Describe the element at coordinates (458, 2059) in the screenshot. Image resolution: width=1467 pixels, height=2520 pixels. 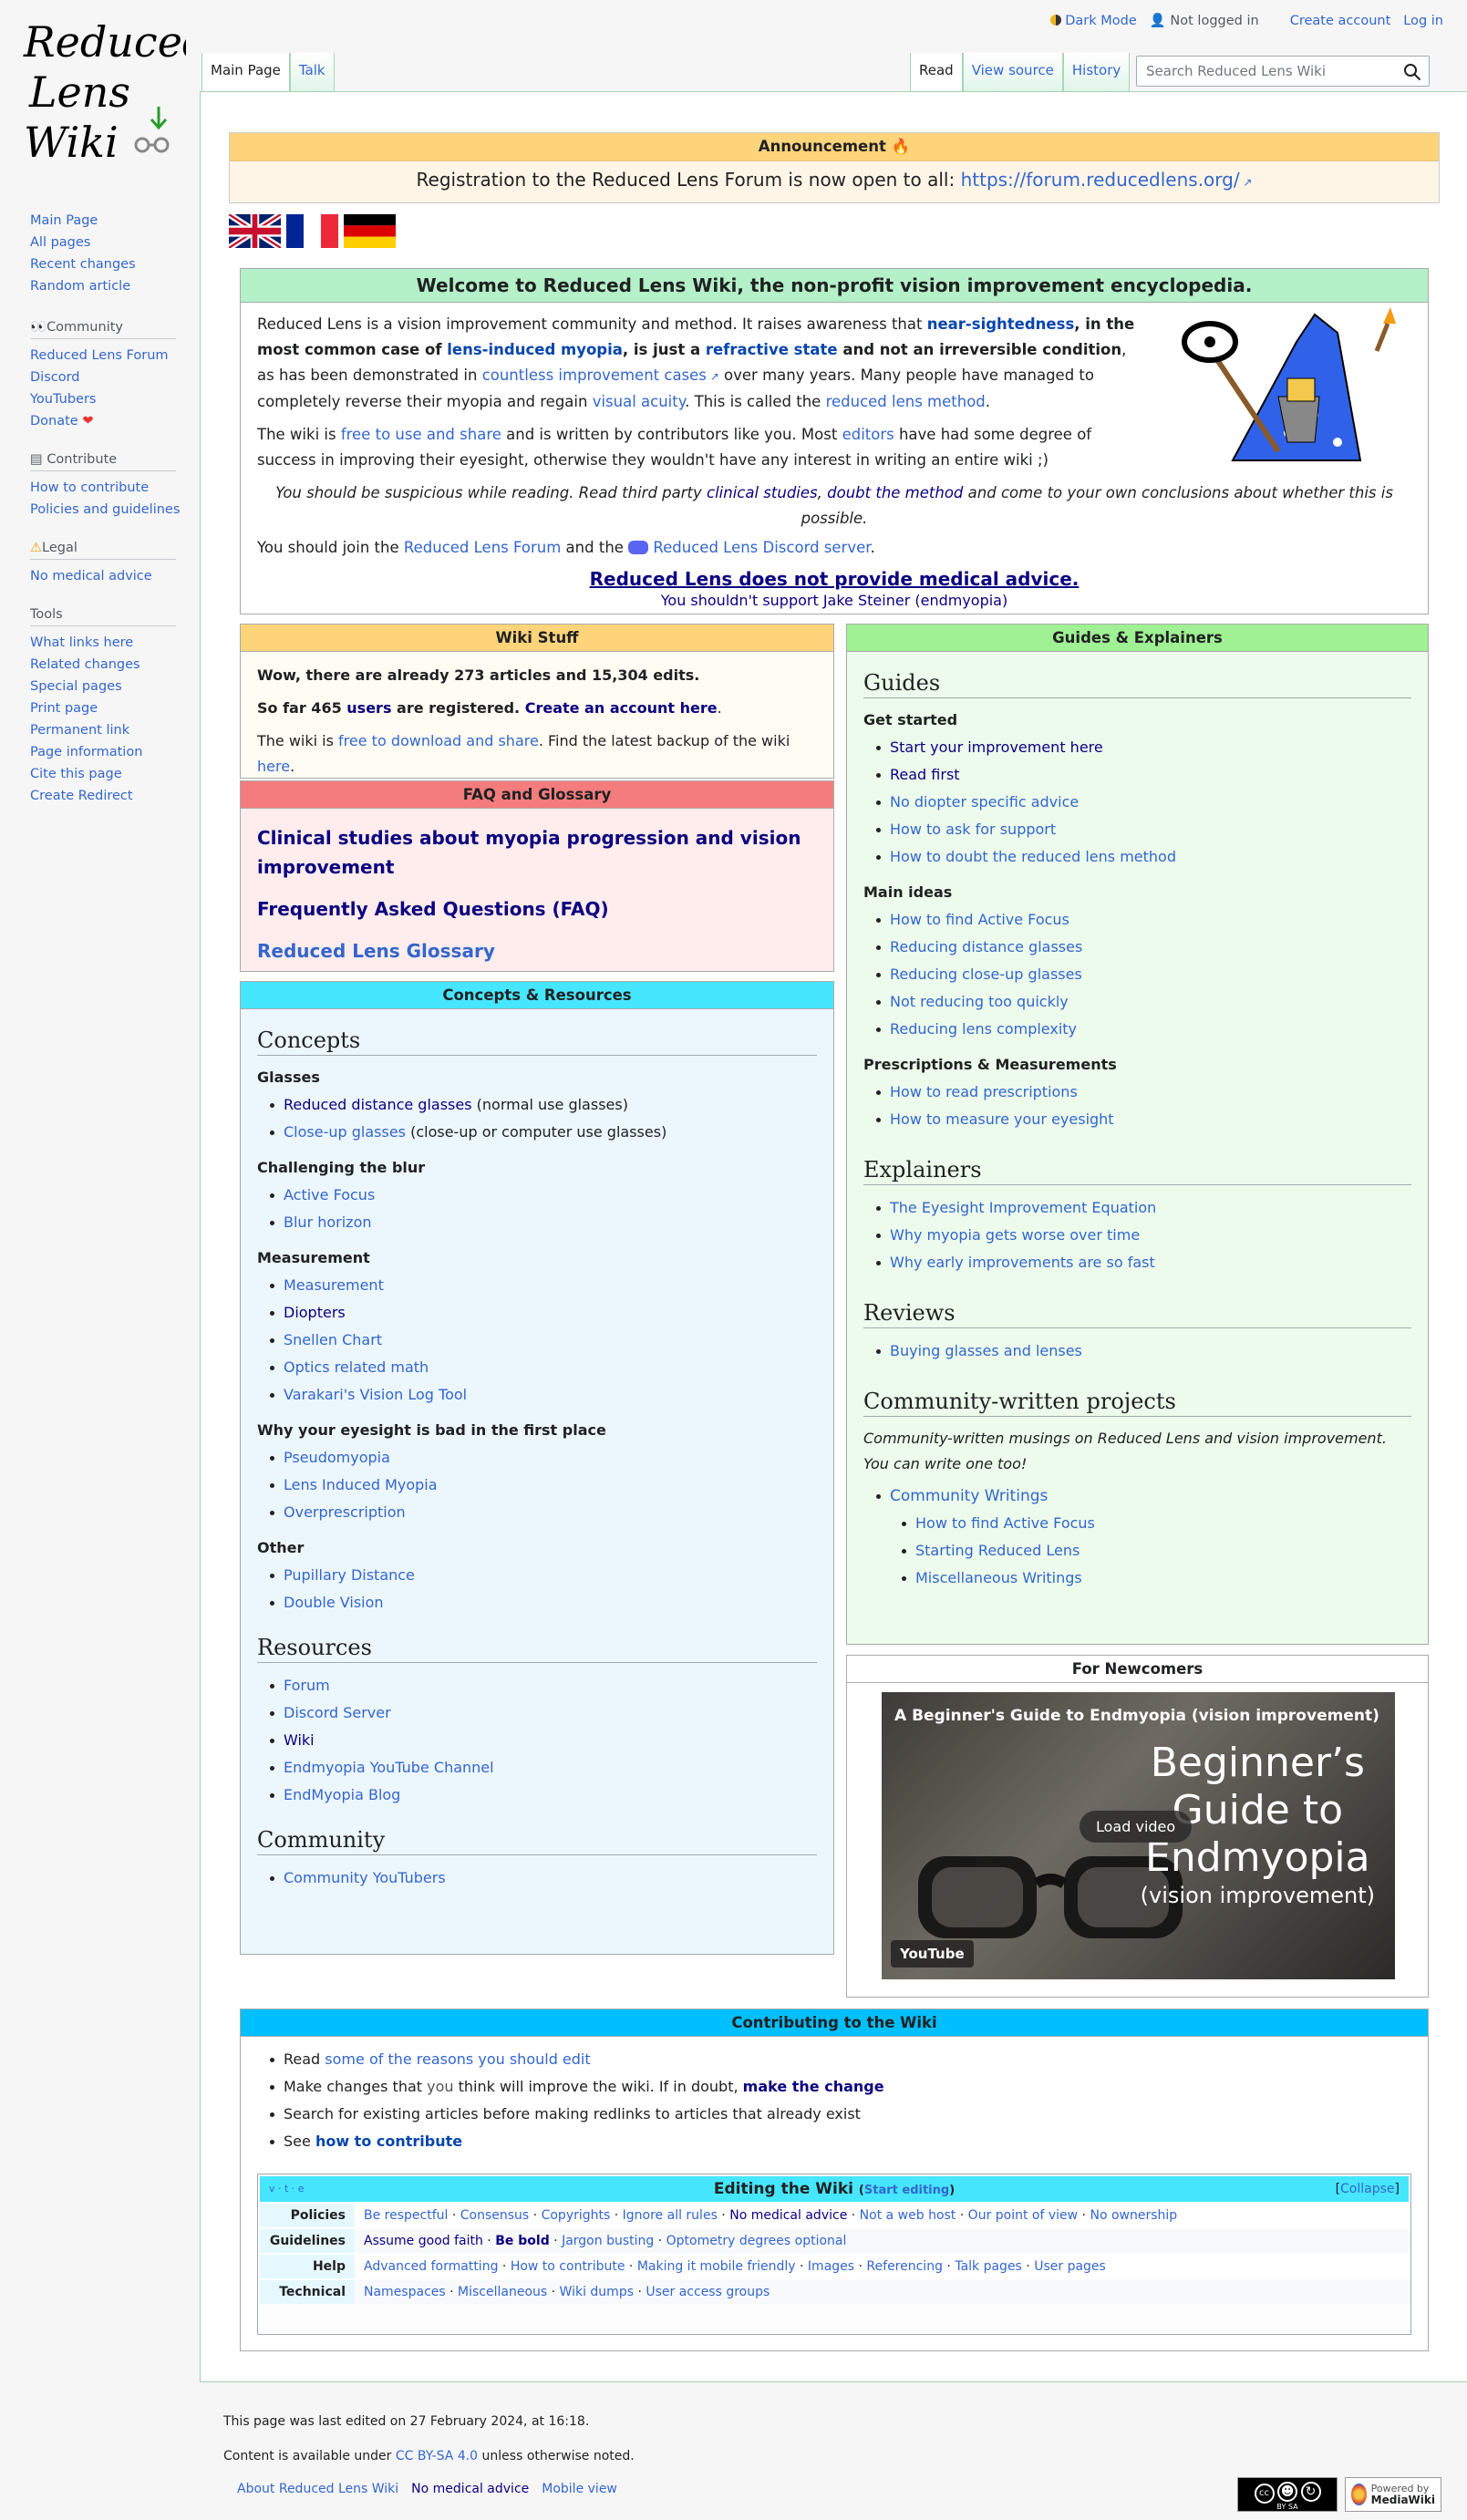
I see `reasons-to-edit-link: some of the reasons you should edit` at that location.